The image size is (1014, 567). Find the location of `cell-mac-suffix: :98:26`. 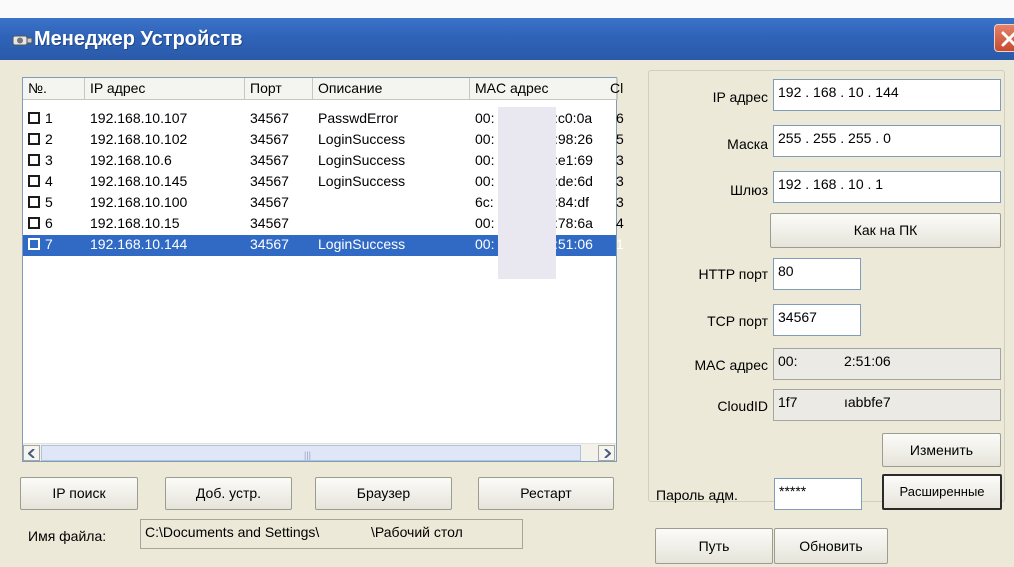

cell-mac-suffix: :98:26 is located at coordinates (573, 139).